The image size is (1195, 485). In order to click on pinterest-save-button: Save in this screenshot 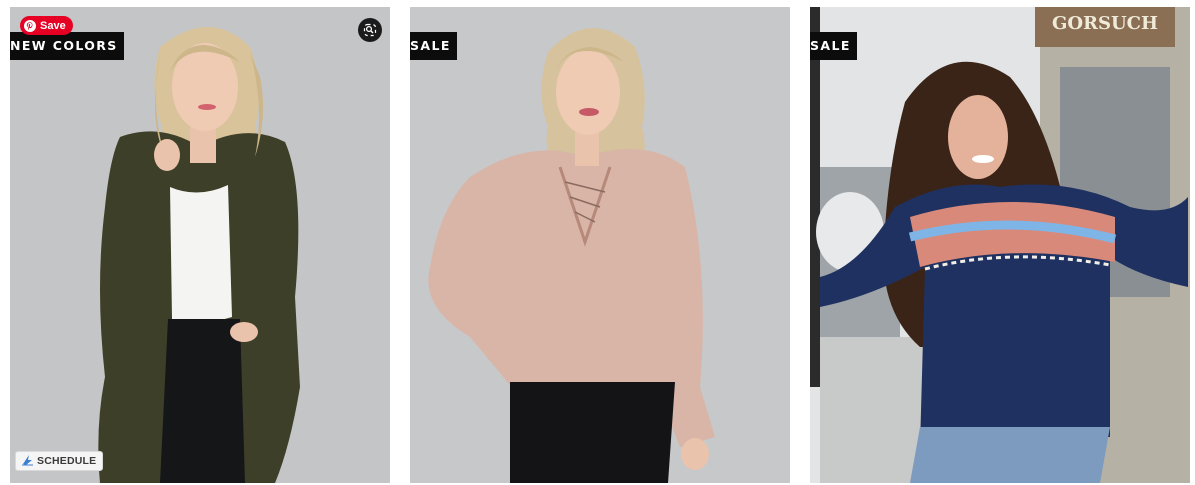, I will do `click(46, 25)`.